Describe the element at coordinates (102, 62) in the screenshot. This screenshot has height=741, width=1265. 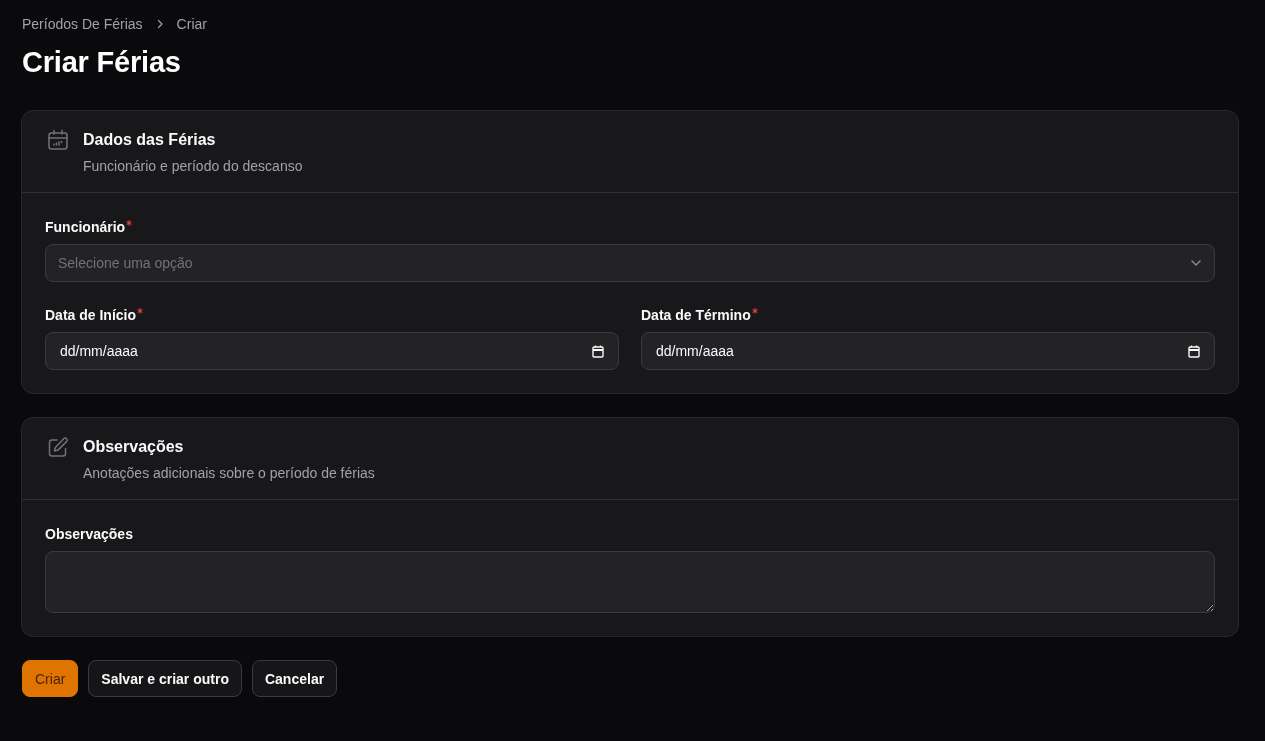
I see `page-title: Criar Férias` at that location.